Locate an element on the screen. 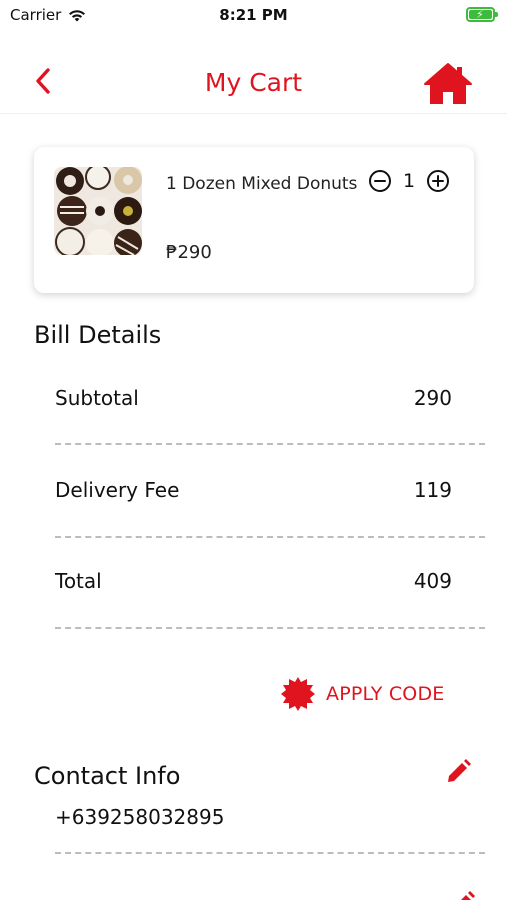 This screenshot has height=900, width=507. home-icon is located at coordinates (448, 84).